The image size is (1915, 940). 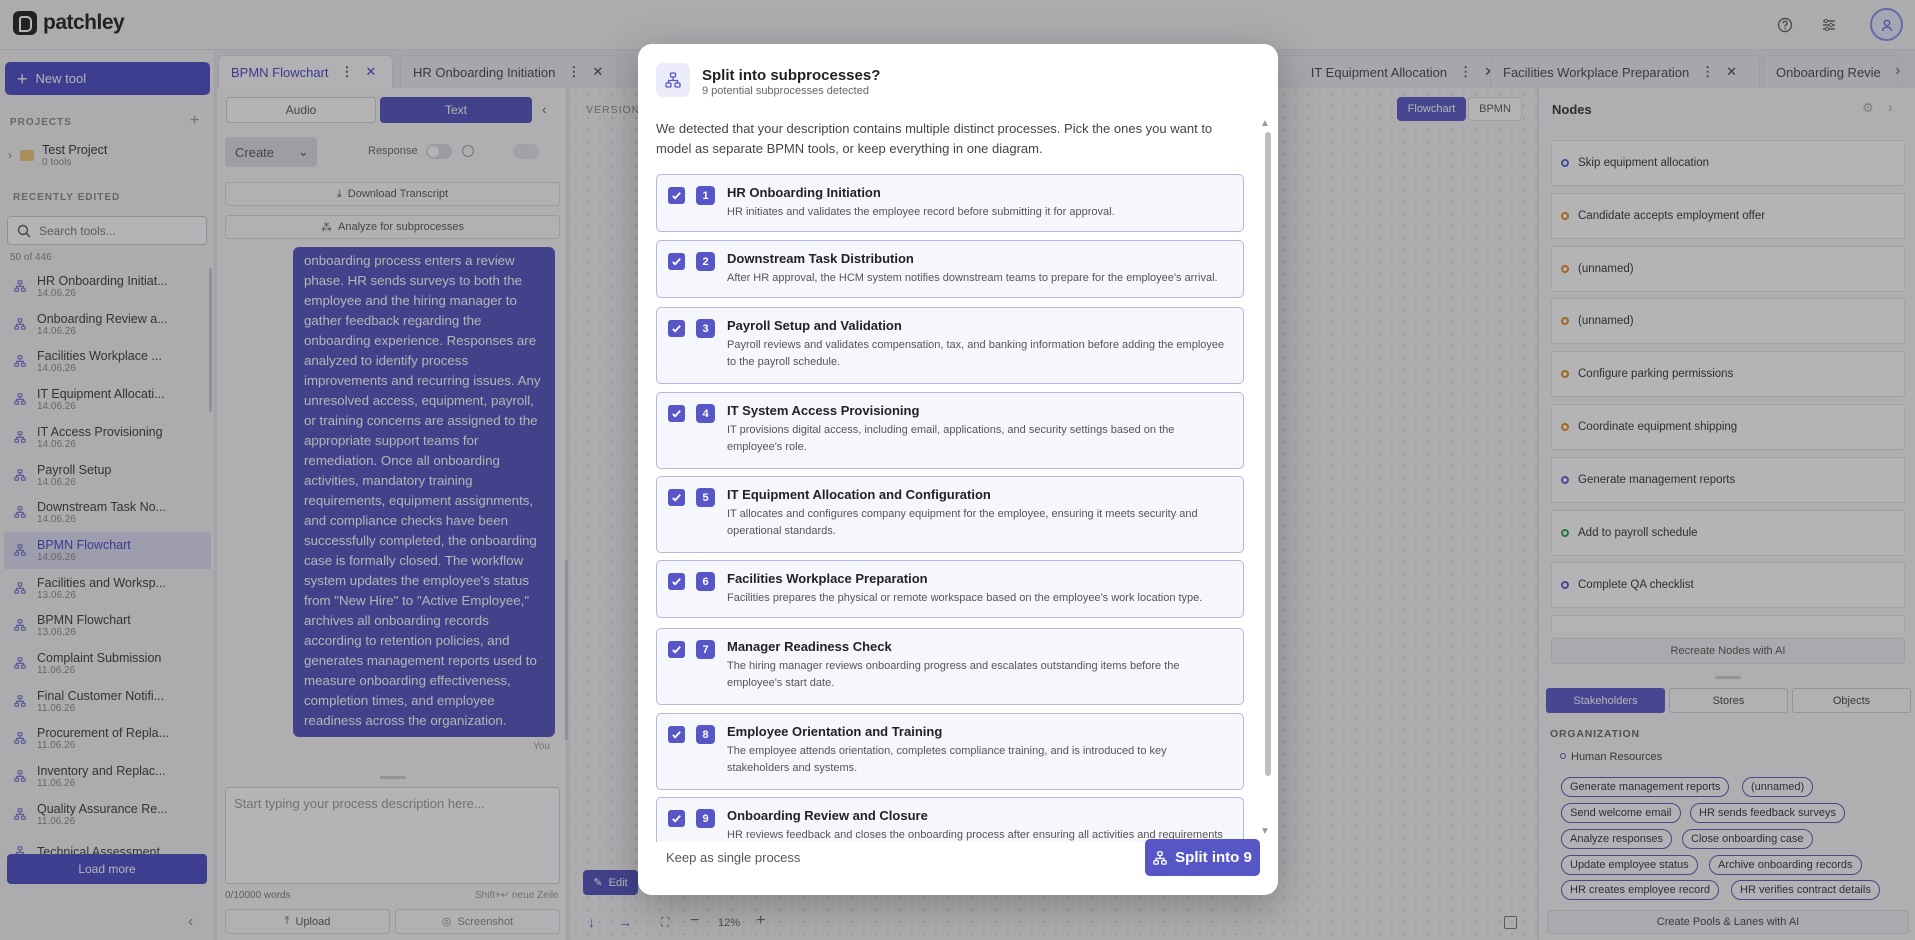 I want to click on subprocess-title: HR Onboarding Initiation, so click(x=804, y=192).